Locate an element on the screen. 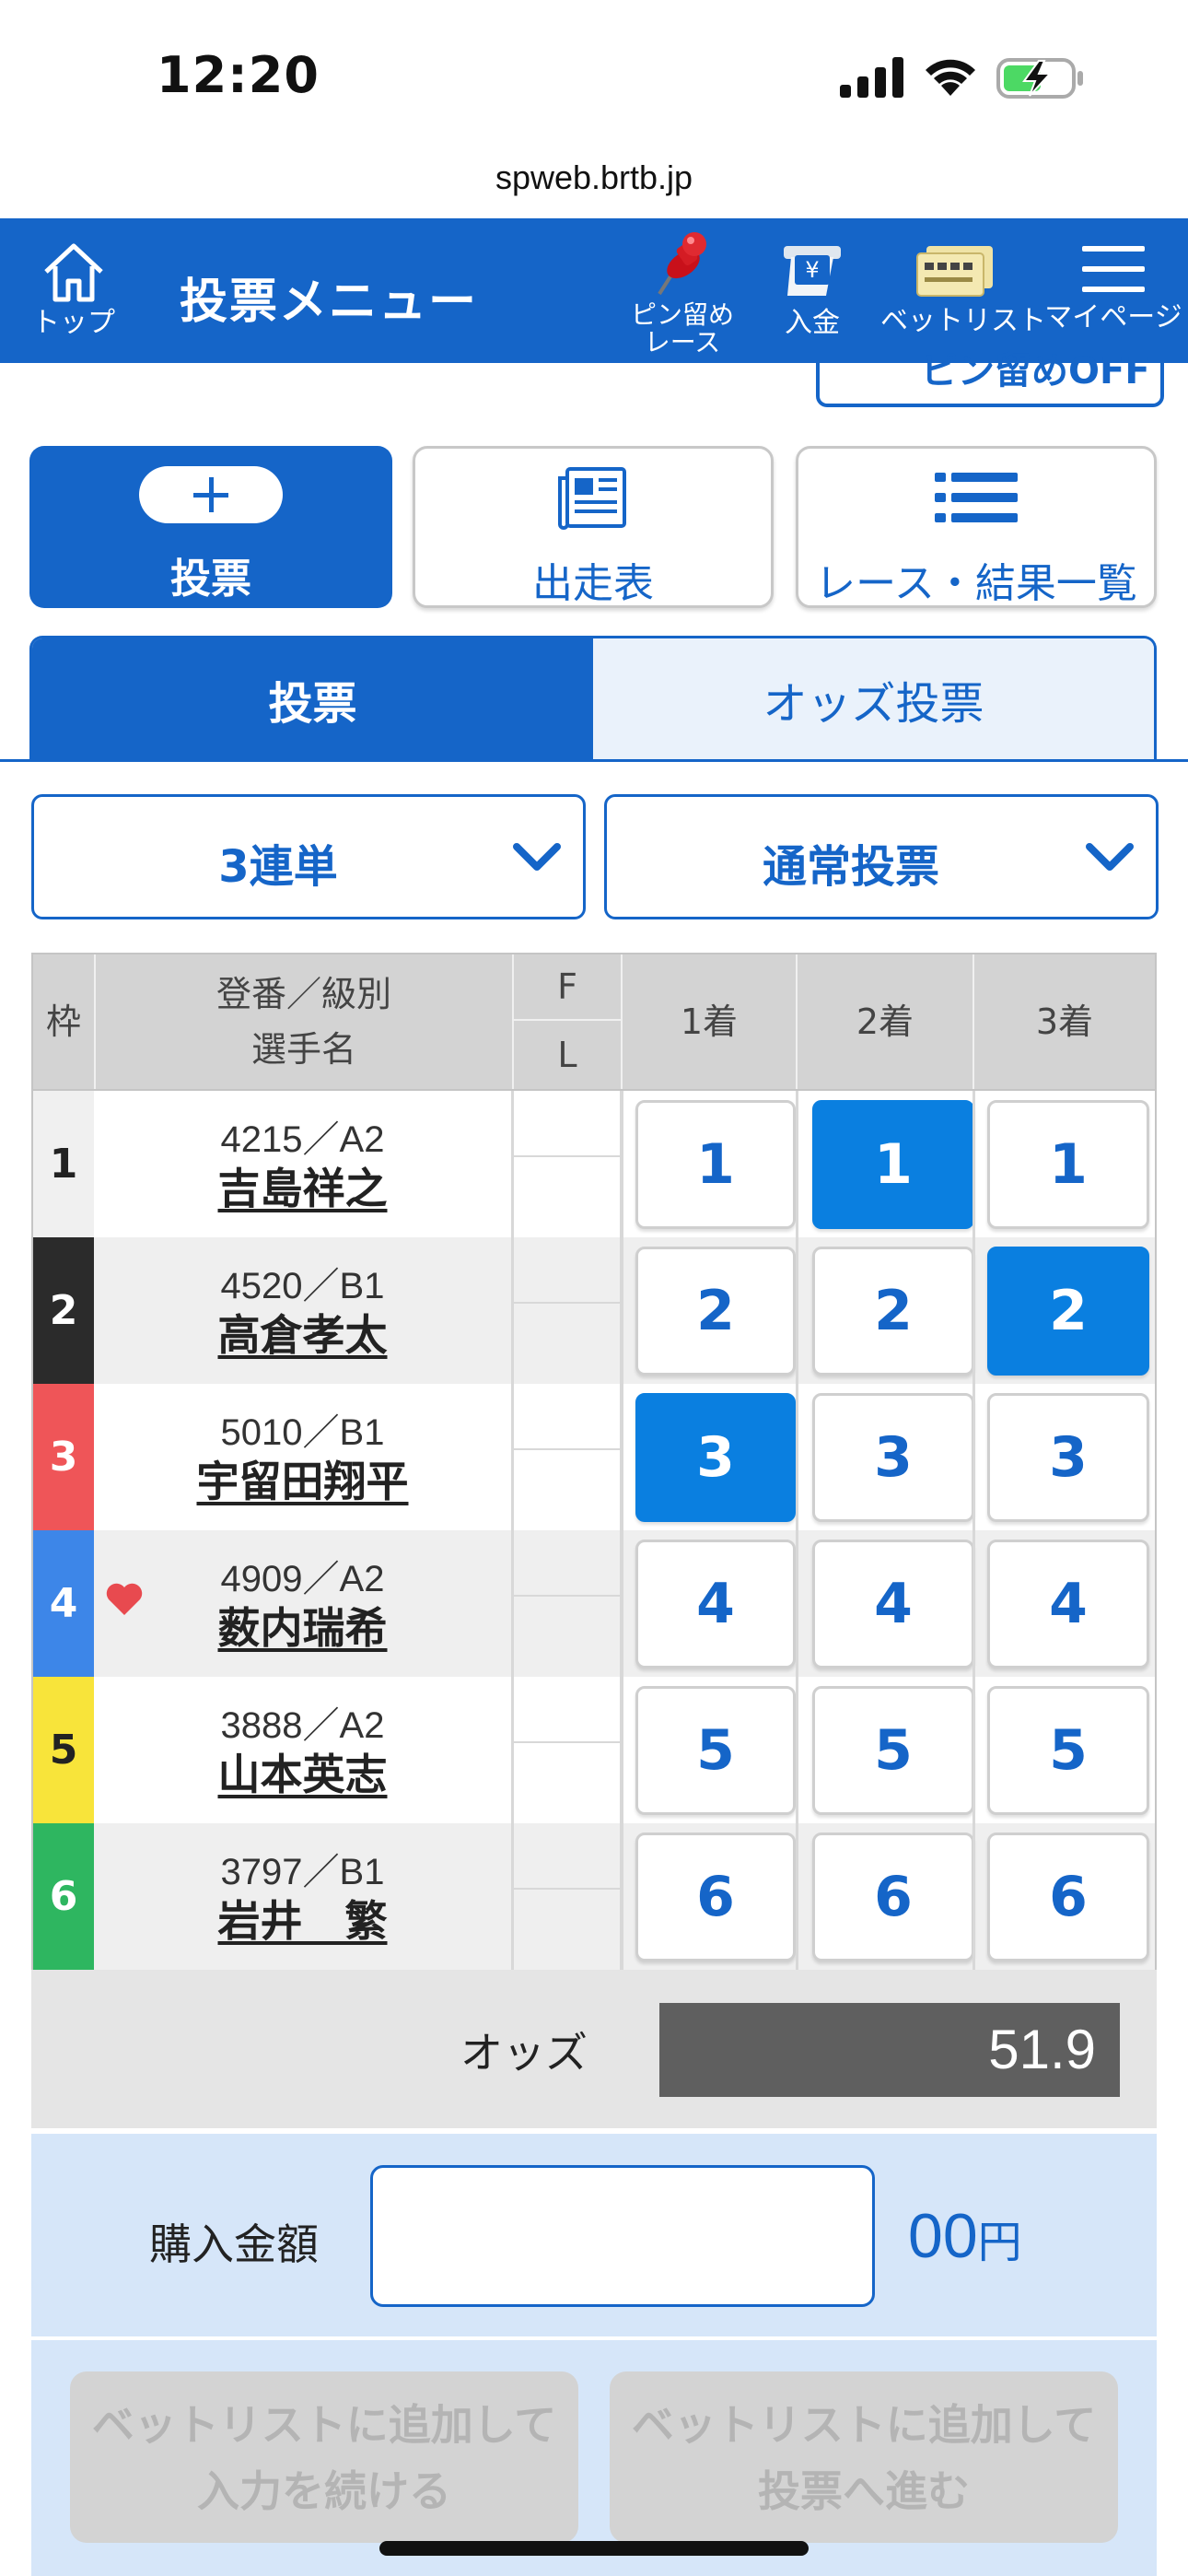 The width and height of the screenshot is (1188, 2576). pick-third-button: 6 is located at coordinates (1068, 1897).